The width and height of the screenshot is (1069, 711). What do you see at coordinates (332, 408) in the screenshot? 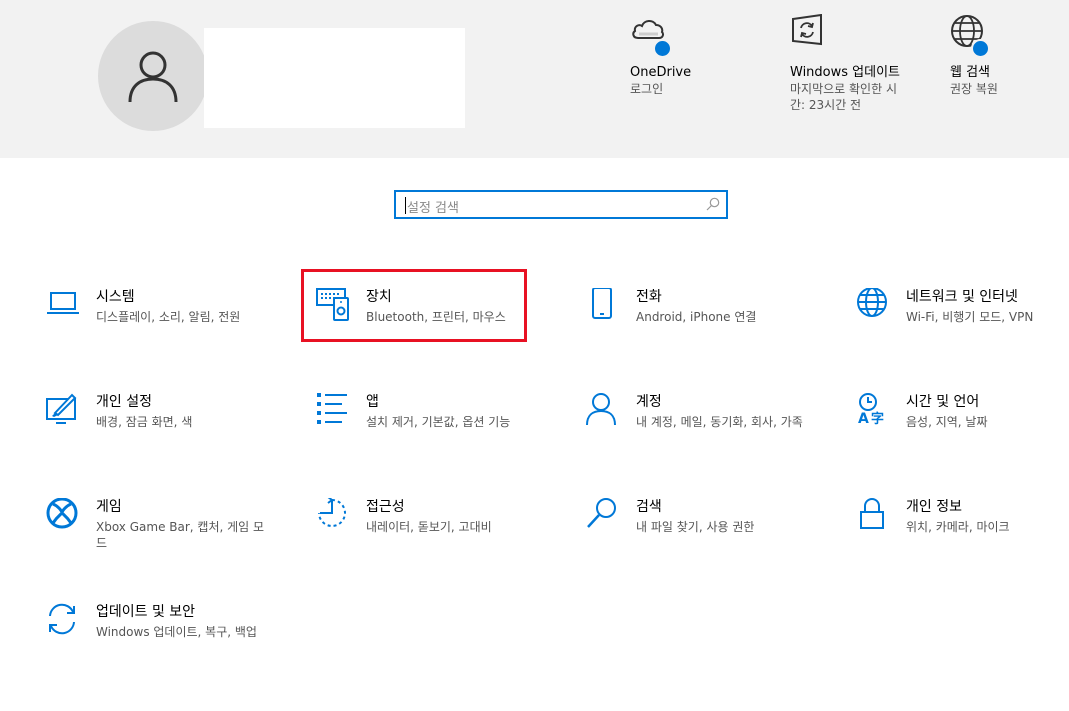
I see `apps-list-icon` at bounding box center [332, 408].